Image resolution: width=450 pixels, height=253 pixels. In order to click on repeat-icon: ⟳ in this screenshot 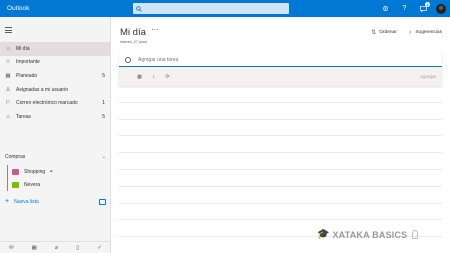, I will do `click(167, 77)`.